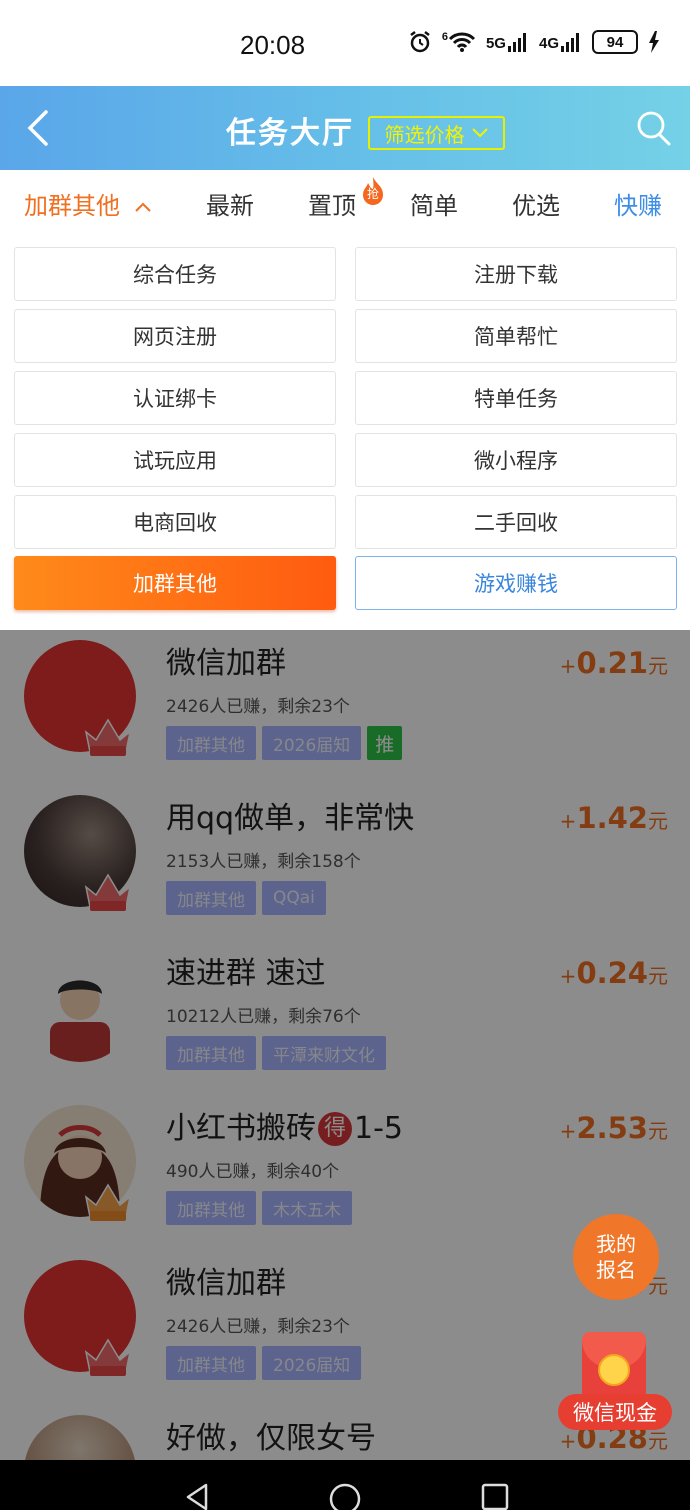  I want to click on filter-tabs: 加群其他 最新 置顶 抢 简单 优选 快赚, so click(345, 203).